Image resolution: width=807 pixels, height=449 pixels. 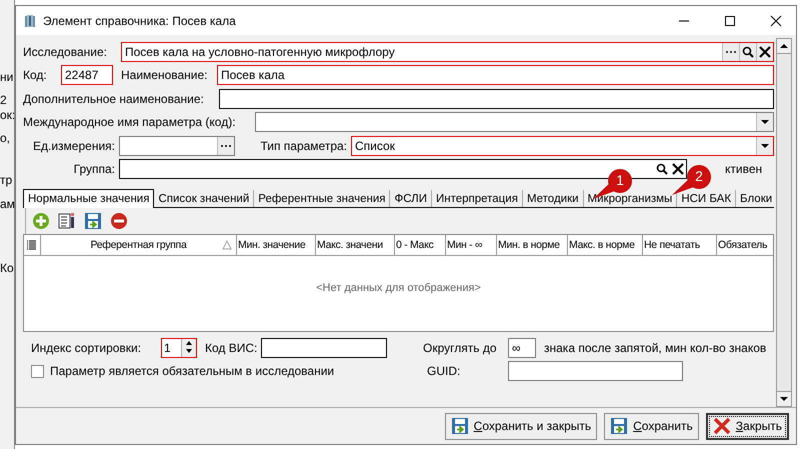 I want to click on field-label: Исследование:, so click(x=65, y=51).